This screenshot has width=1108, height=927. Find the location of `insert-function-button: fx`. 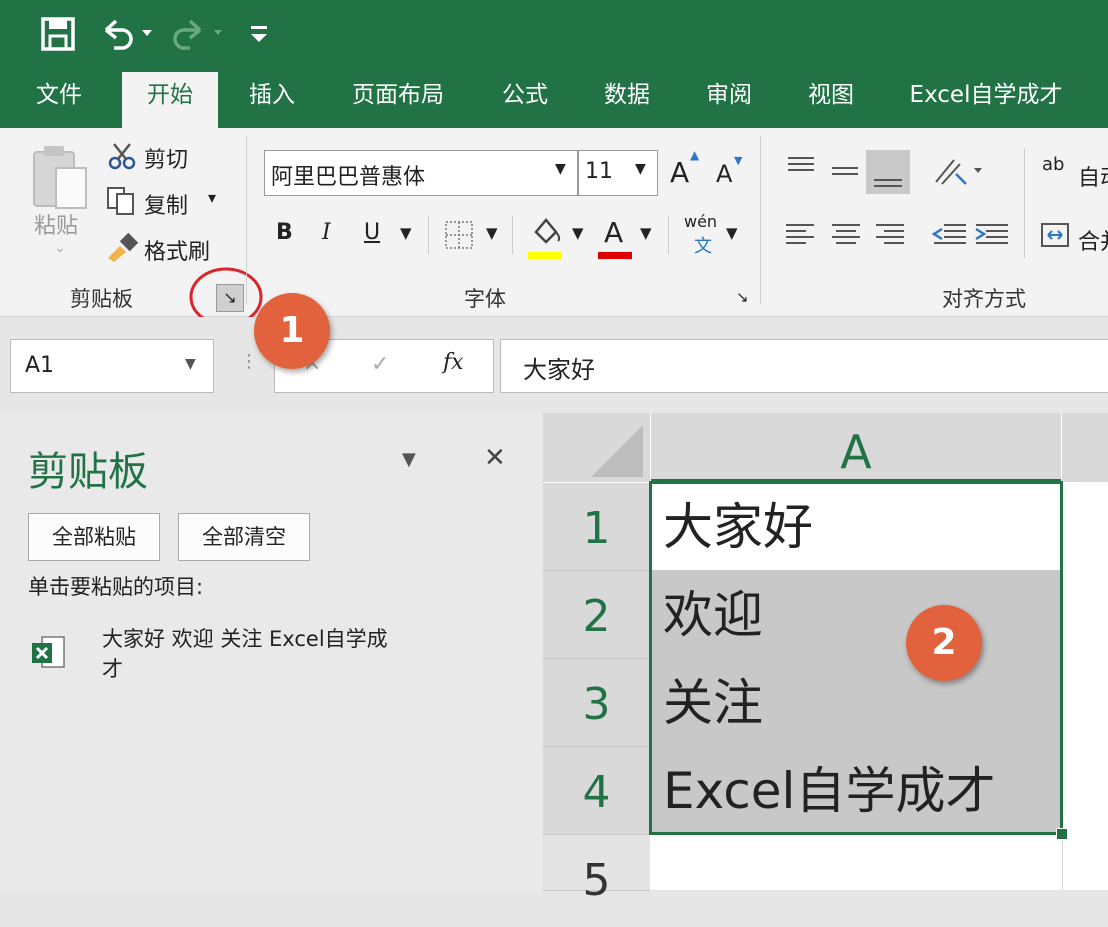

insert-function-button: fx is located at coordinates (453, 362).